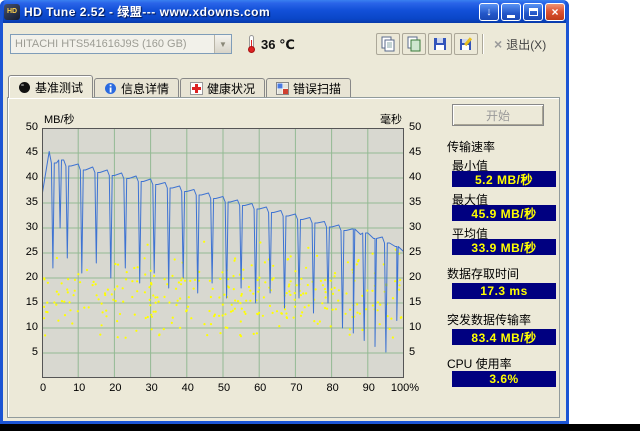 The image size is (640, 431). I want to click on copy-pages-icon, so click(388, 44).